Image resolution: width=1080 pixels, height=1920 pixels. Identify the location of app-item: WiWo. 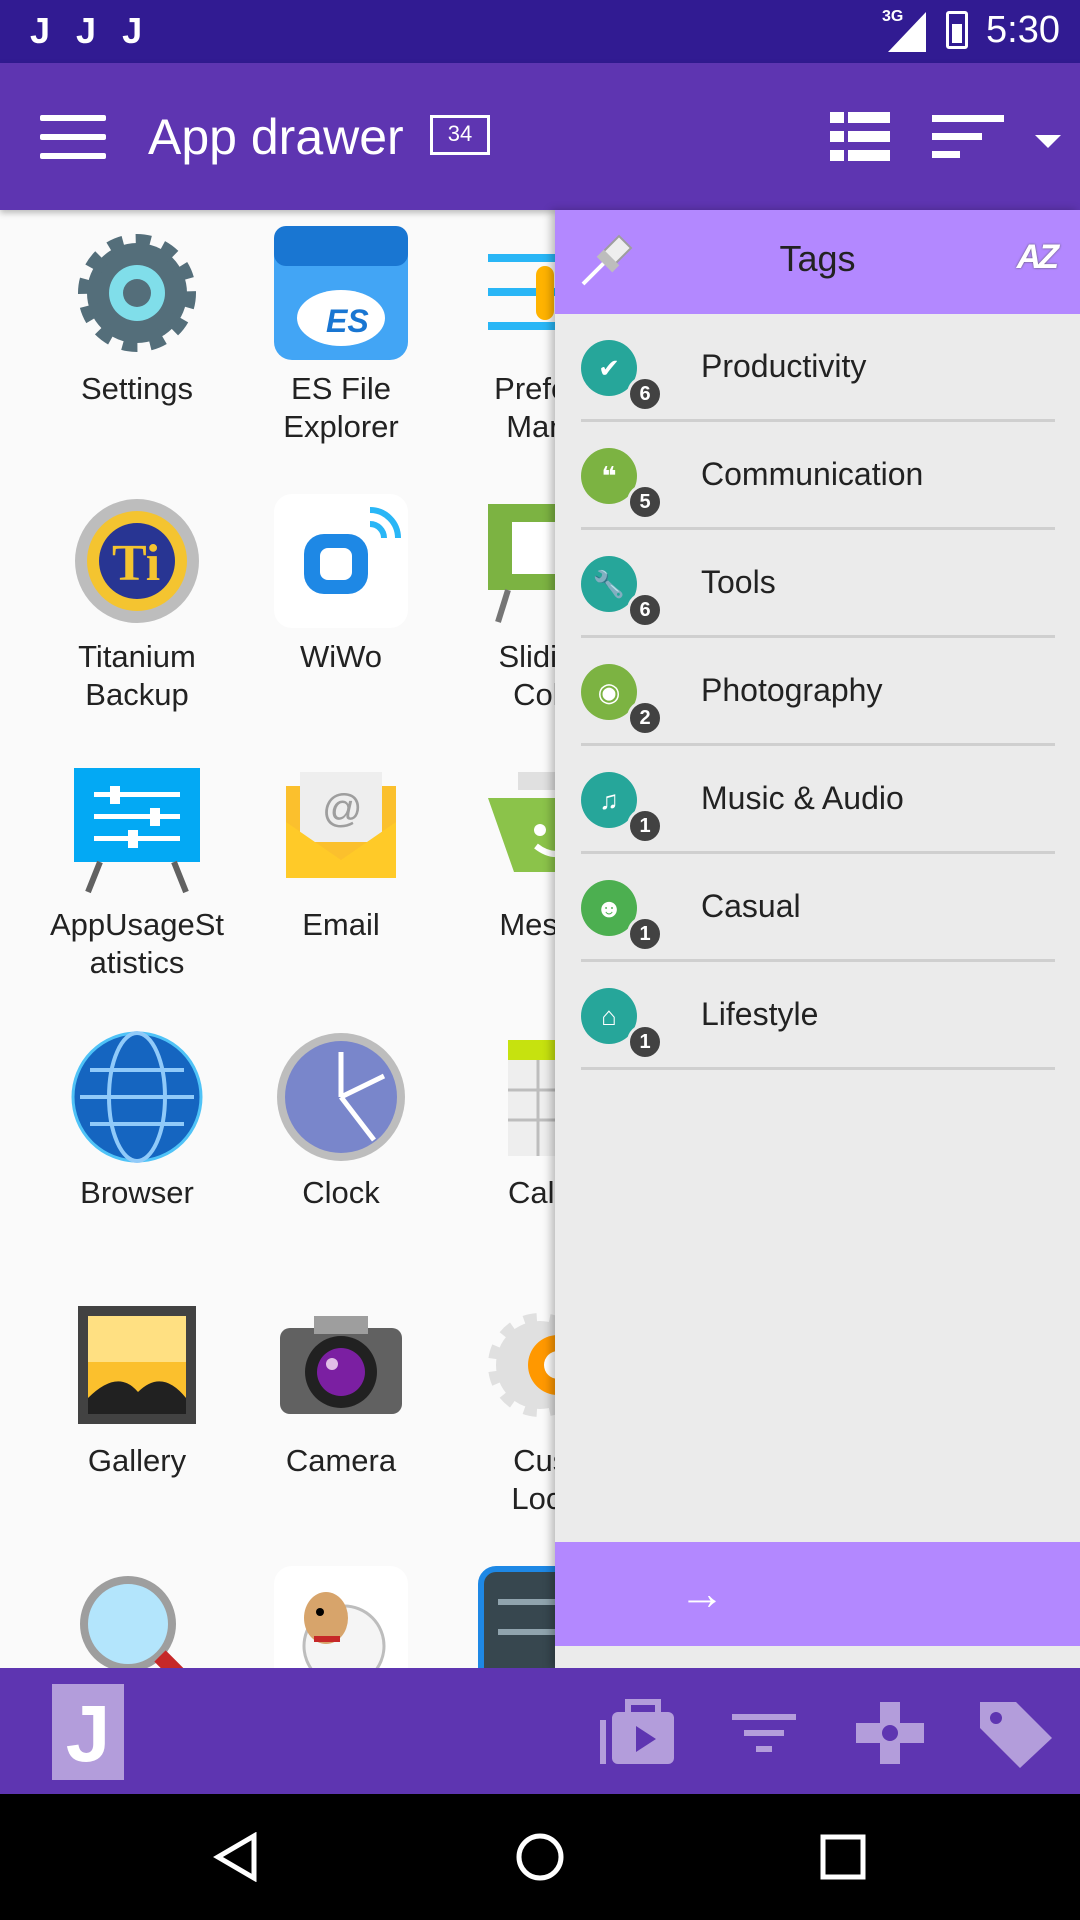
(341, 585).